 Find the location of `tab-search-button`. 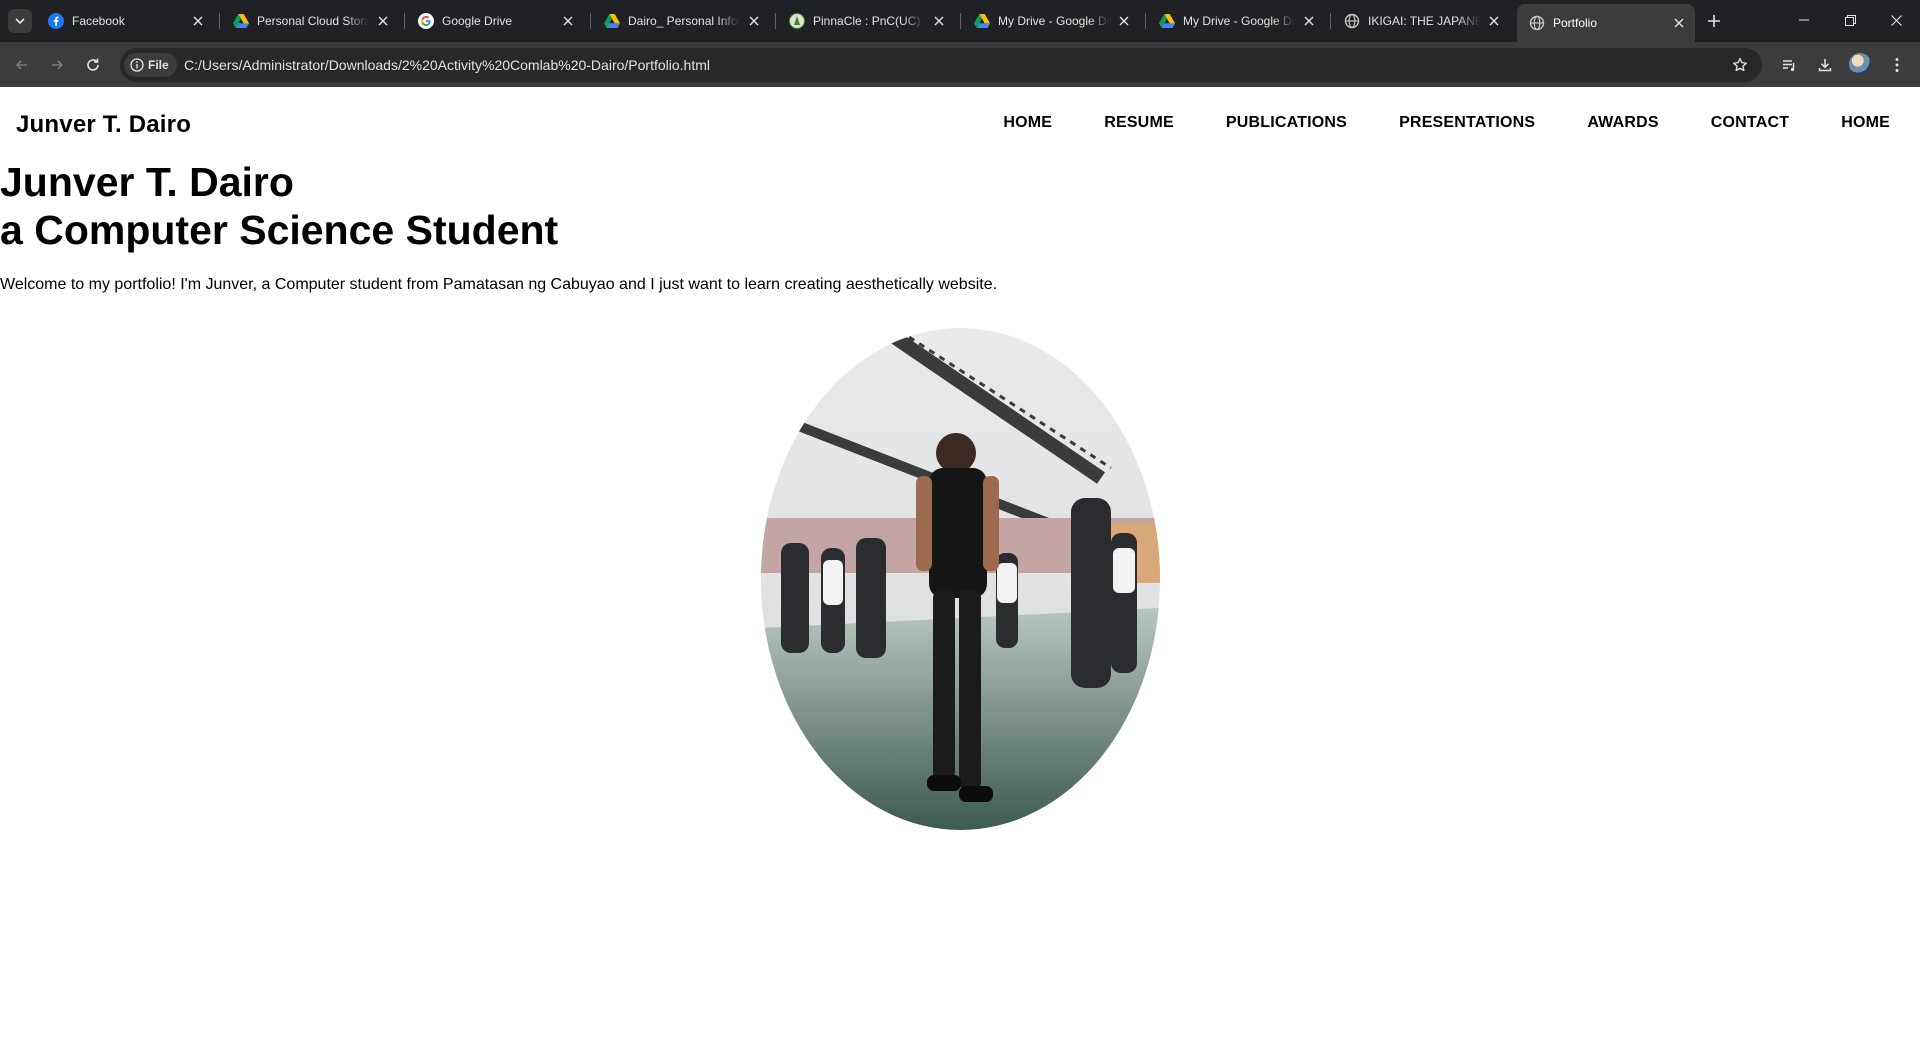

tab-search-button is located at coordinates (20, 21).